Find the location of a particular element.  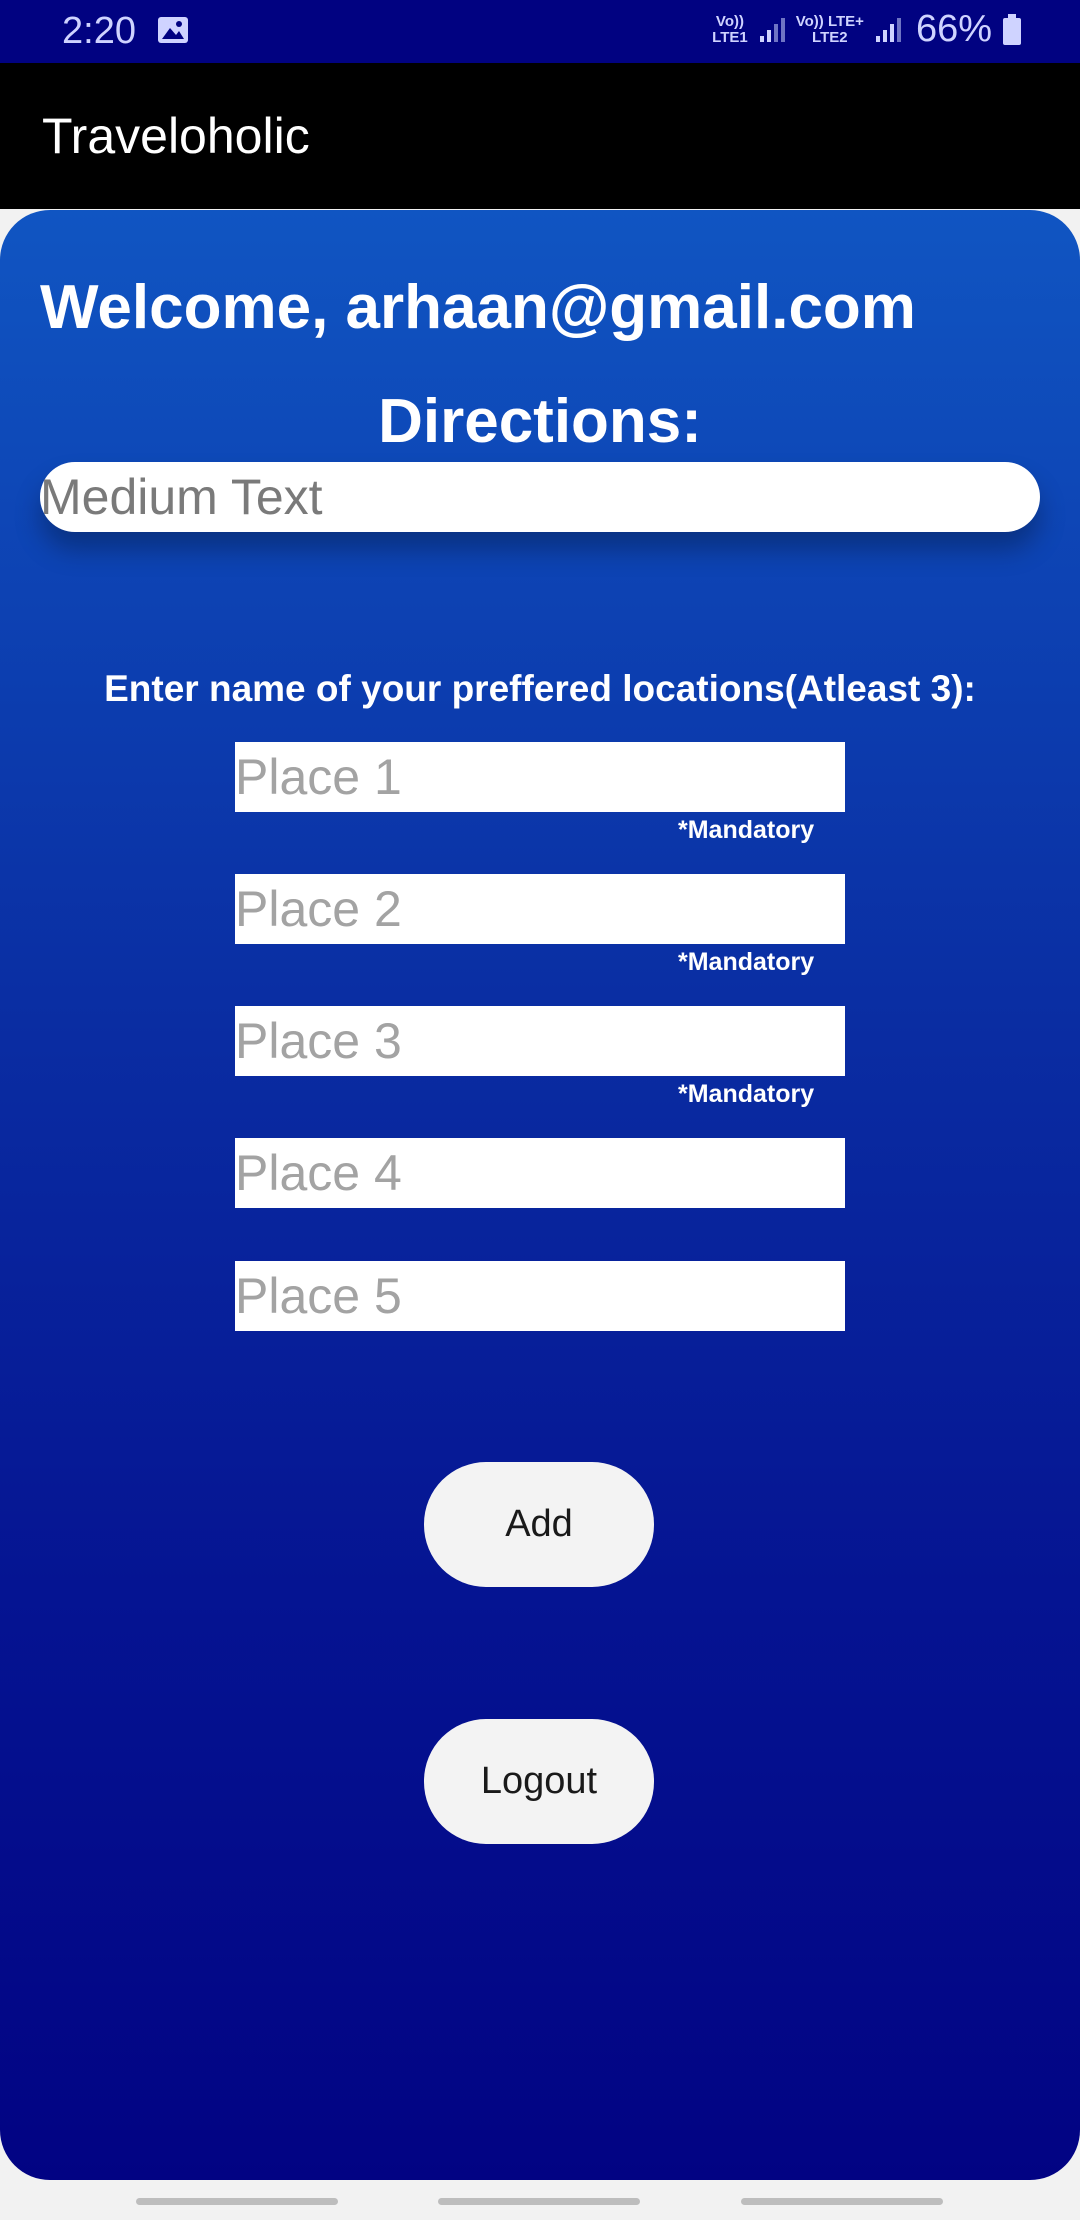

nav-recent-apps-button is located at coordinates (237, 2201).